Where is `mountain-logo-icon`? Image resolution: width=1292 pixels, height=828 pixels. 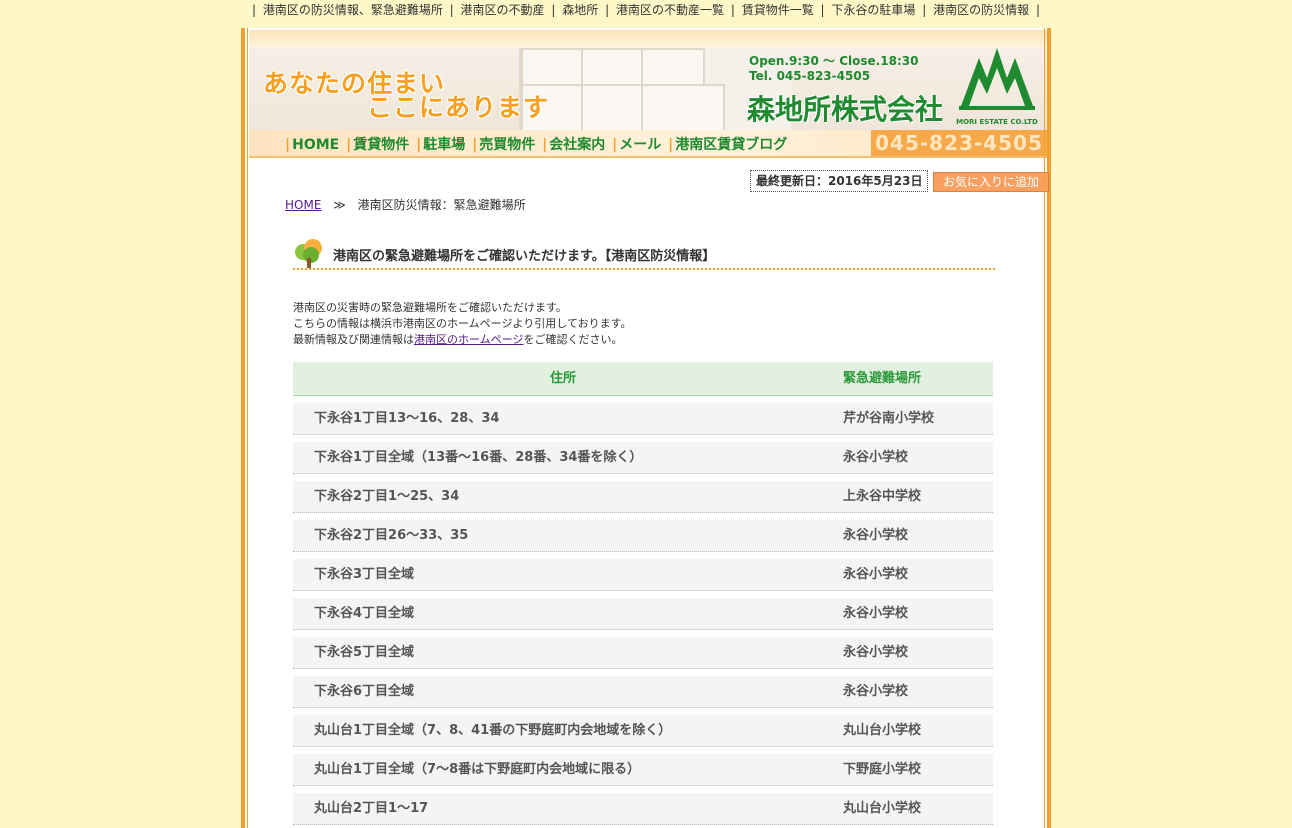 mountain-logo-icon is located at coordinates (997, 79).